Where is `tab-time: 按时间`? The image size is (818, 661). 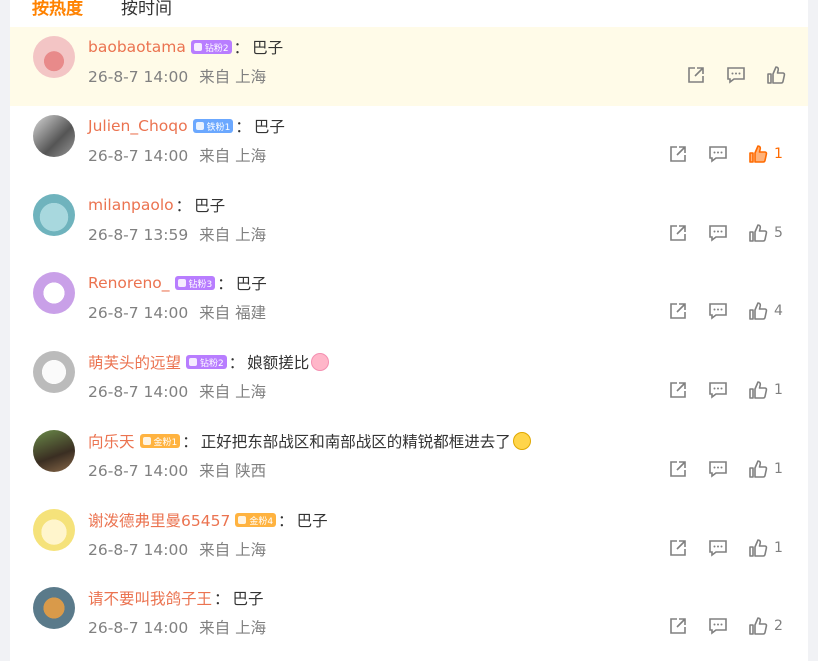
tab-time: 按时间 is located at coordinates (146, 10).